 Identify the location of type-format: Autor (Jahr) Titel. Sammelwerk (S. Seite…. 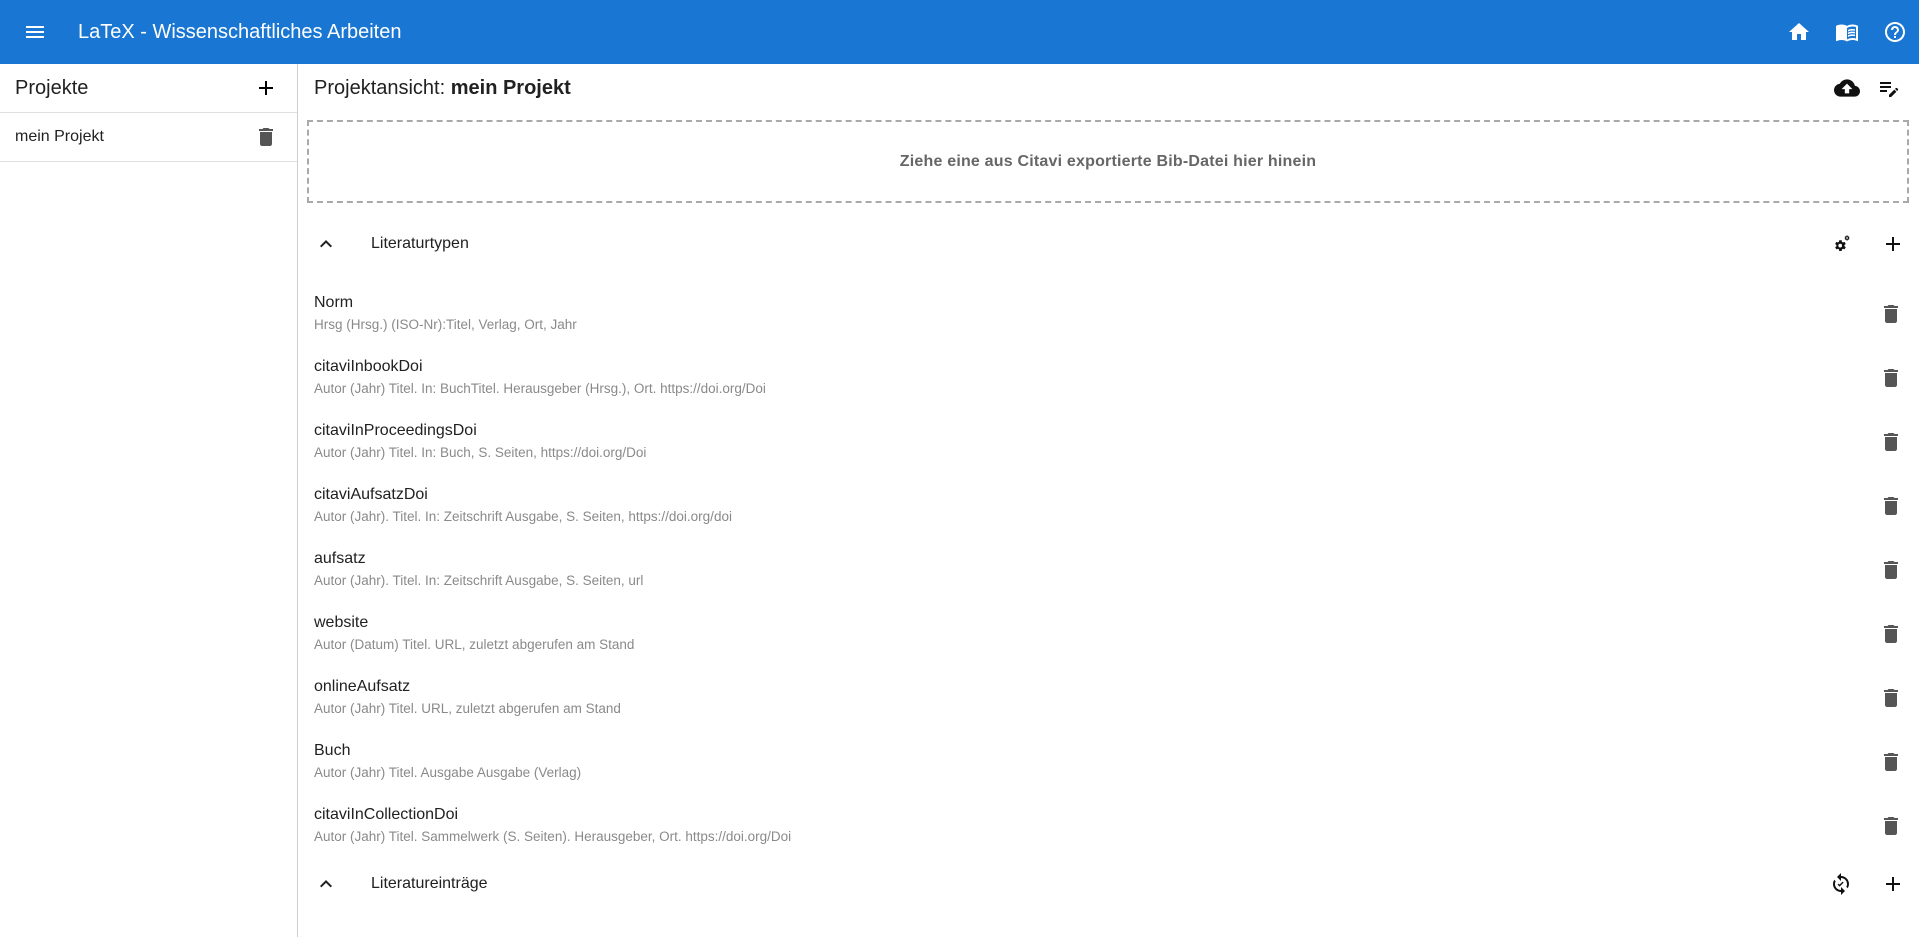
(553, 836).